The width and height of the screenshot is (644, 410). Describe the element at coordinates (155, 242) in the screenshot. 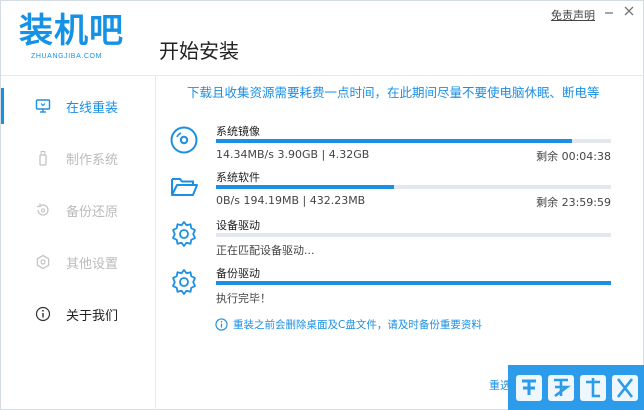

I see `sidebar-divider` at that location.